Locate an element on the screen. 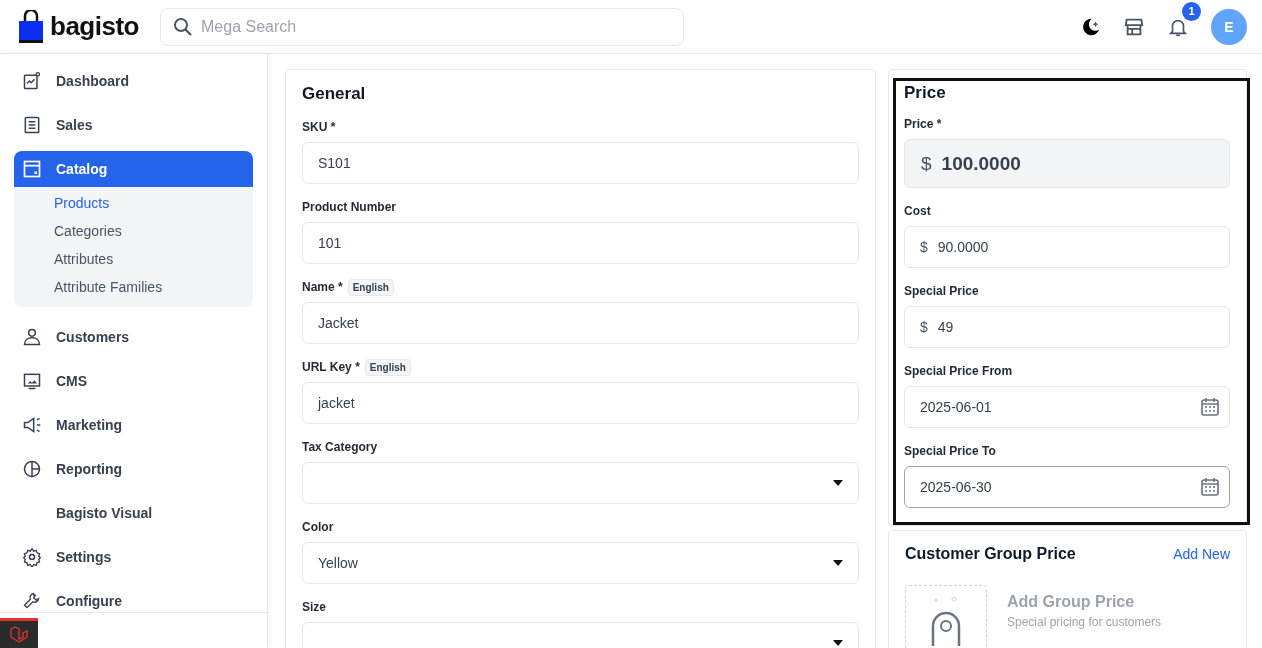  field-label: Name * is located at coordinates (322, 287).